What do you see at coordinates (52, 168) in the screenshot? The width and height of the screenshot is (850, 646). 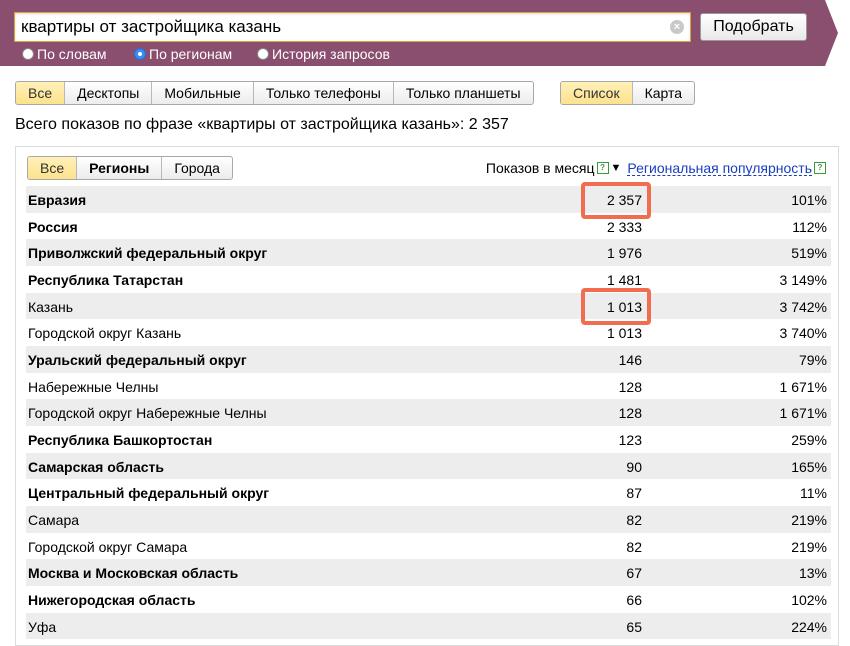 I see `region-all-tab: Все` at bounding box center [52, 168].